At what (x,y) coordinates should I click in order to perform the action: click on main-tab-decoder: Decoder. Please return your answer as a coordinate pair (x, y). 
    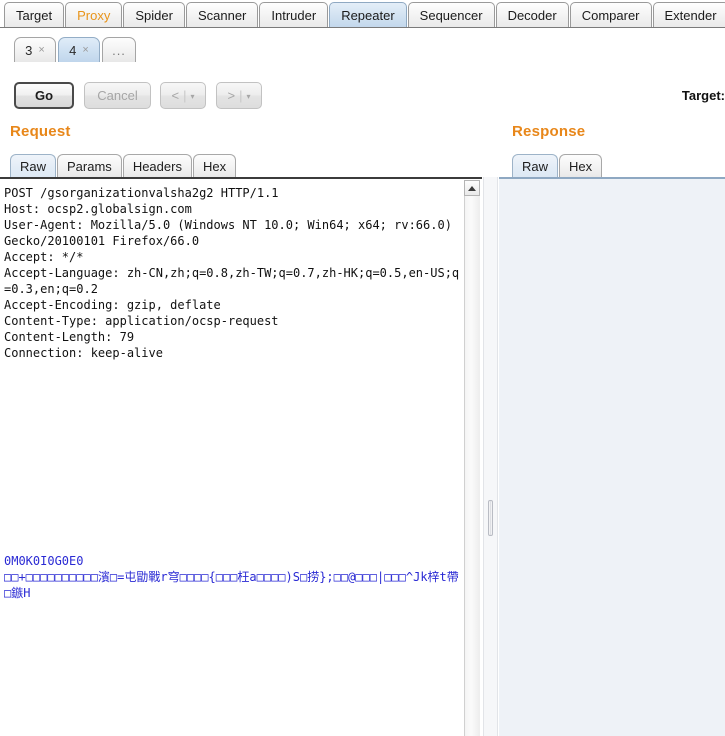
    Looking at the image, I should click on (532, 14).